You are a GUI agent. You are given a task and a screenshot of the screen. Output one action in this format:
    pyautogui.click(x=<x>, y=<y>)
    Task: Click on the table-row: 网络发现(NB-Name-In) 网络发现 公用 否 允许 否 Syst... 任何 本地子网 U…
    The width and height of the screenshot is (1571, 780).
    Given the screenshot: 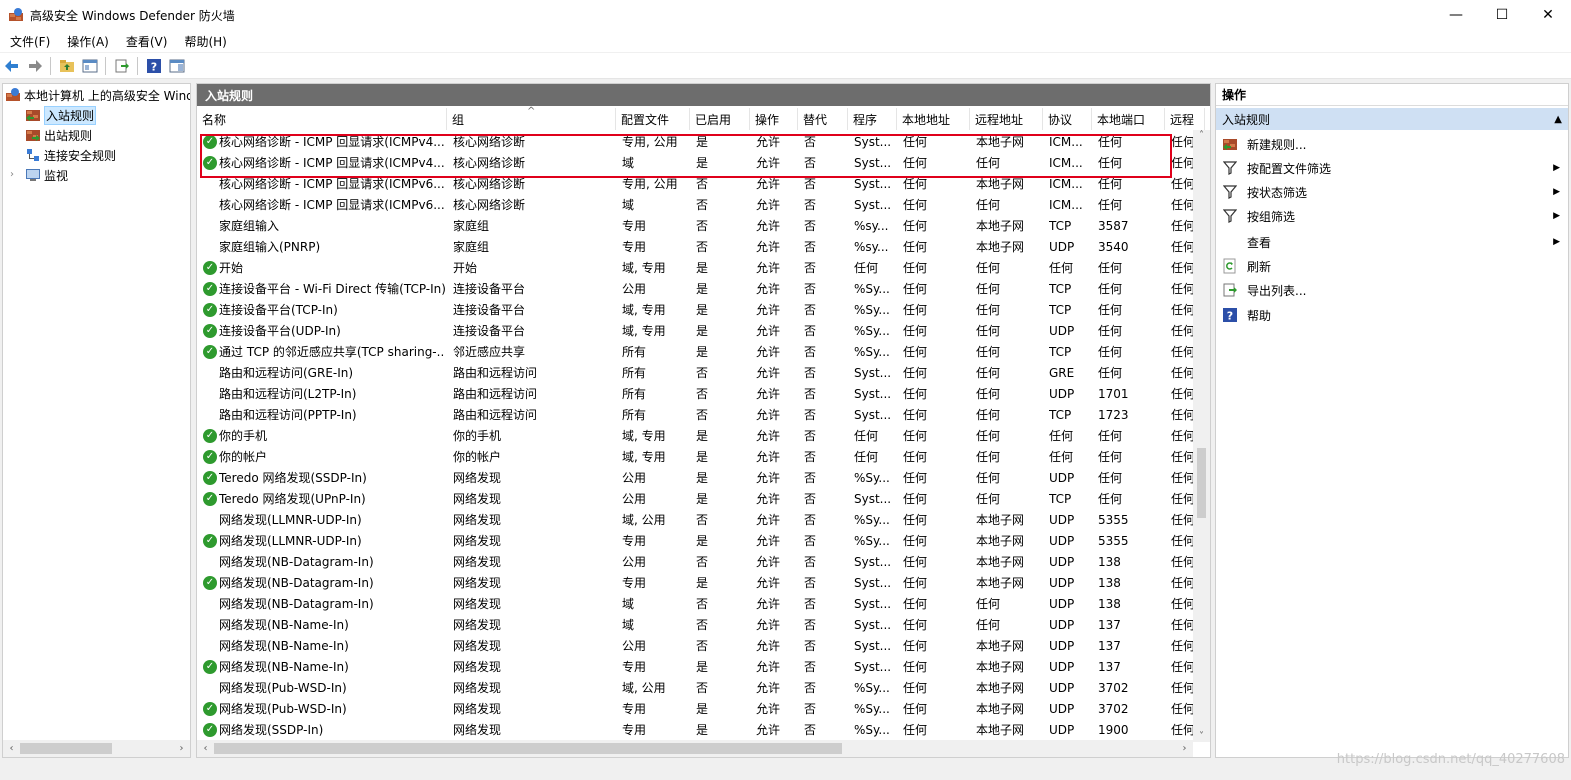 What is the action you would take?
    pyautogui.click(x=697, y=646)
    